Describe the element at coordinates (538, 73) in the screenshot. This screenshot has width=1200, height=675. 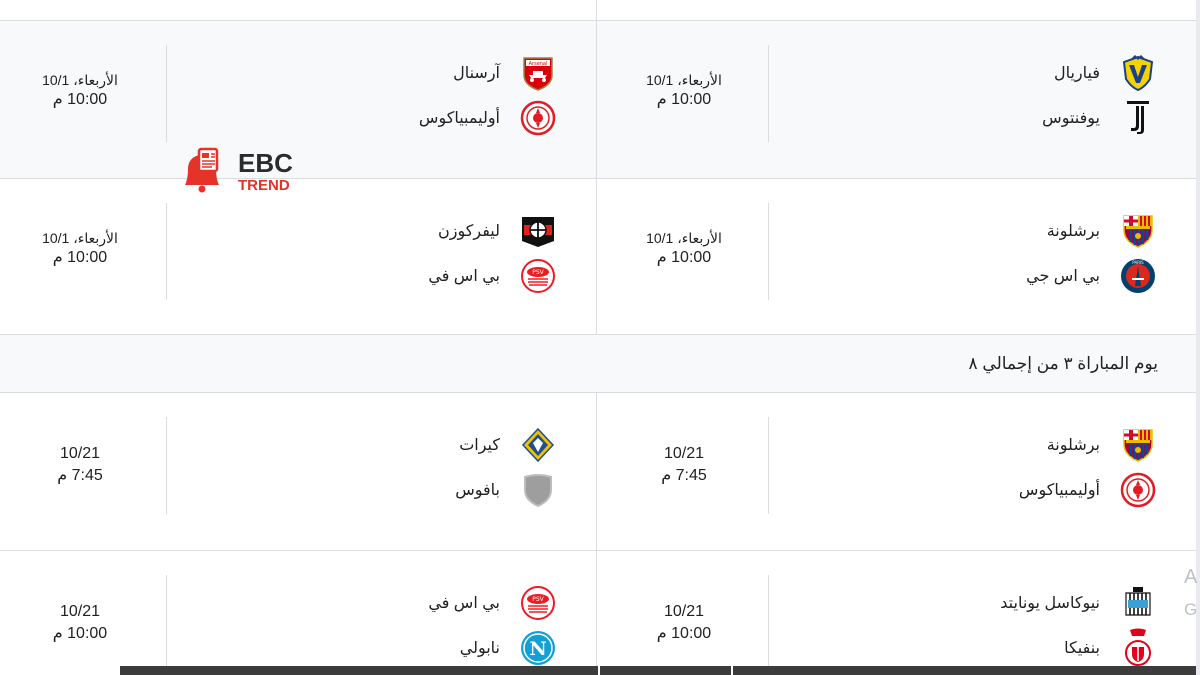
I see `arsenal-crest-icon: Arsenal` at that location.